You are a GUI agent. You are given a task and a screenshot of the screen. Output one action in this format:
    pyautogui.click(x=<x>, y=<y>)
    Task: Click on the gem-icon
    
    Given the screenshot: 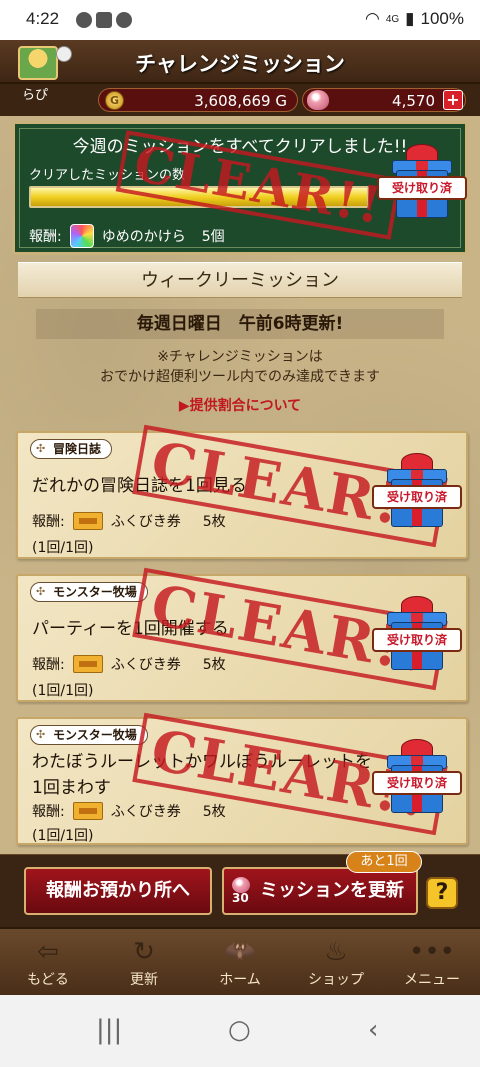 What is the action you would take?
    pyautogui.click(x=318, y=100)
    